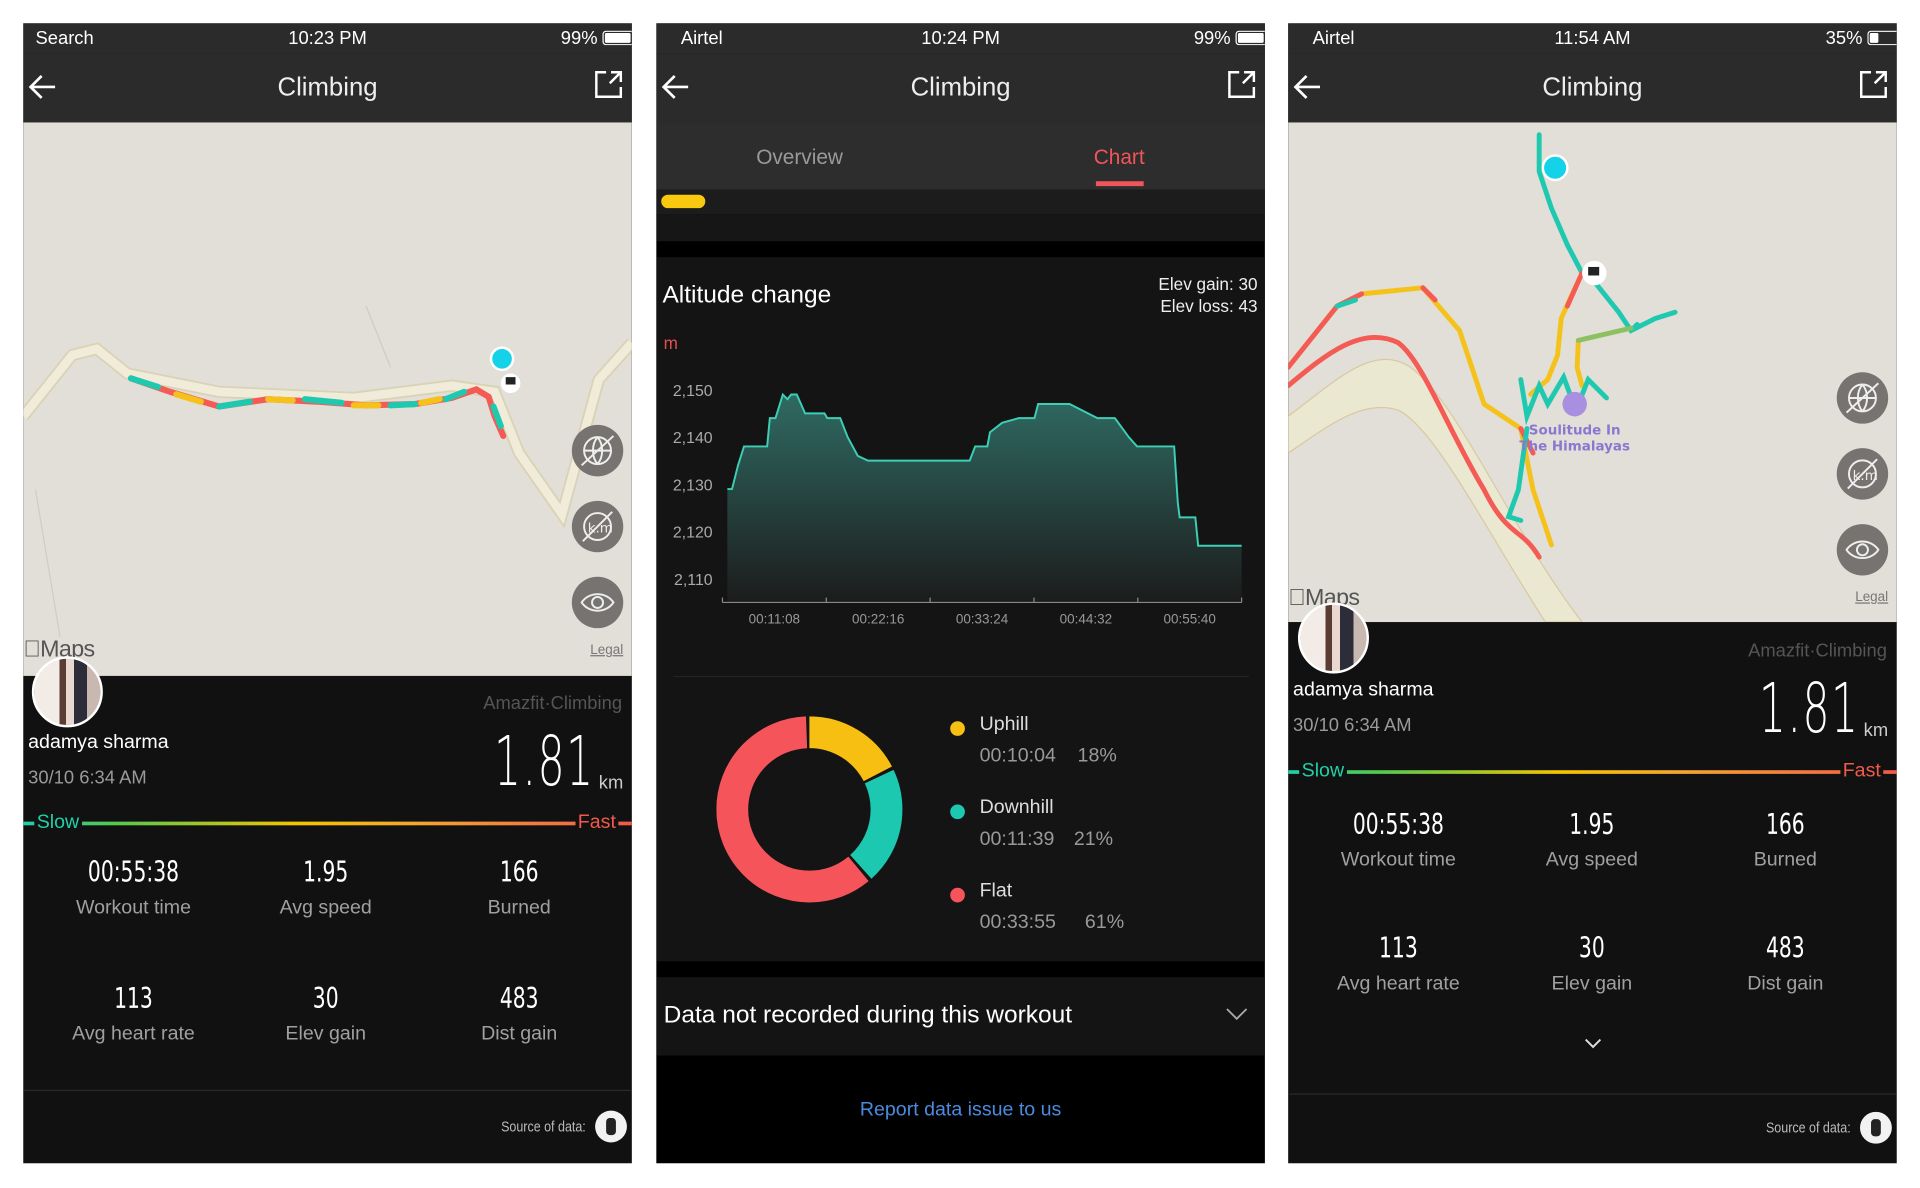  I want to click on terrain-donut-chart, so click(809, 809).